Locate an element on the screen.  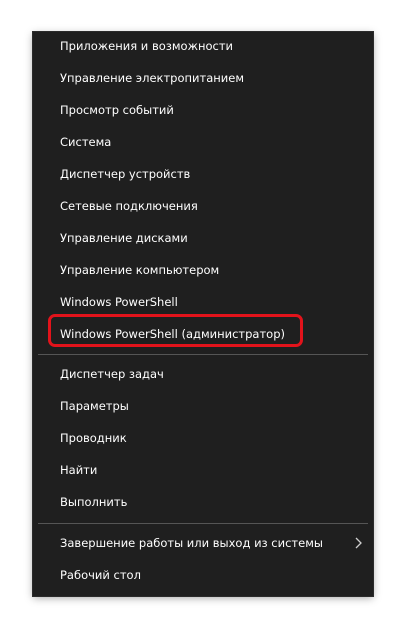
menu-item-label: Завершение работы или выход из системы is located at coordinates (191, 543).